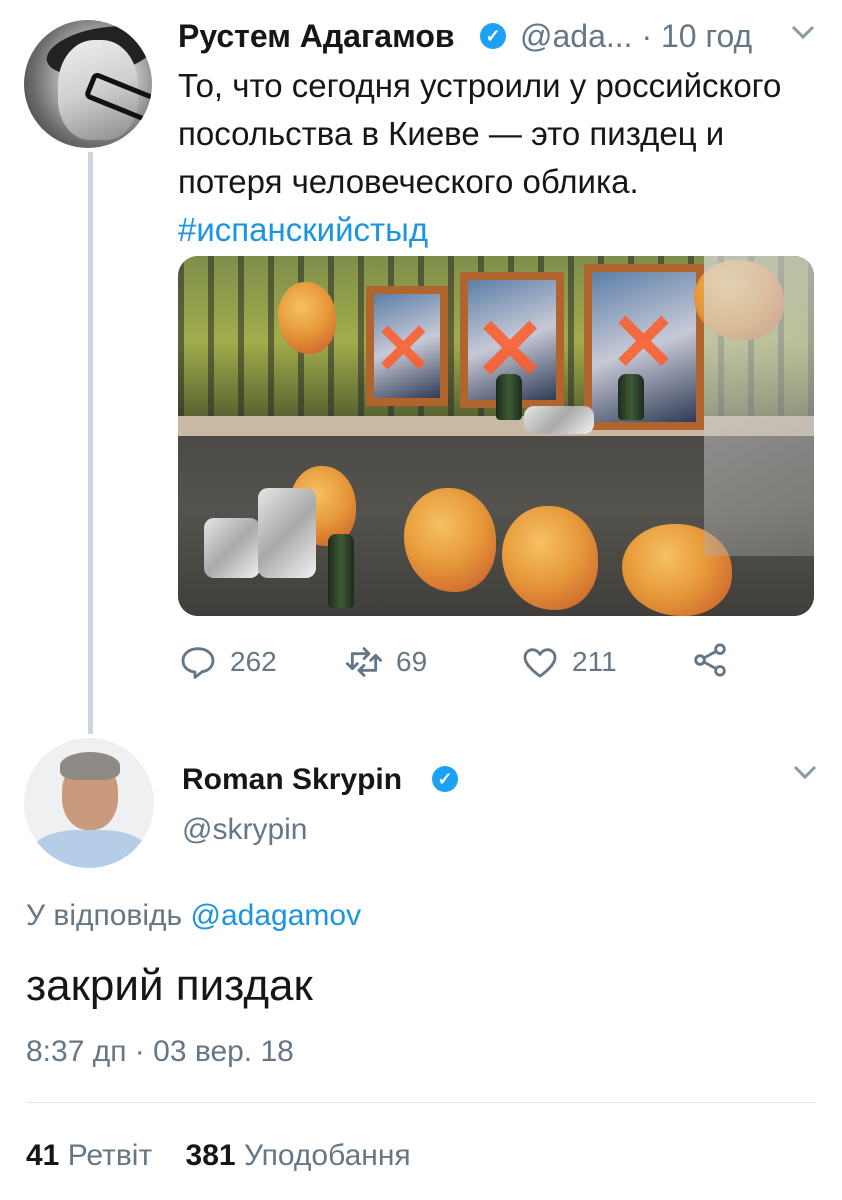  Describe the element at coordinates (43, 1155) in the screenshot. I see `retweets-count: 41` at that location.